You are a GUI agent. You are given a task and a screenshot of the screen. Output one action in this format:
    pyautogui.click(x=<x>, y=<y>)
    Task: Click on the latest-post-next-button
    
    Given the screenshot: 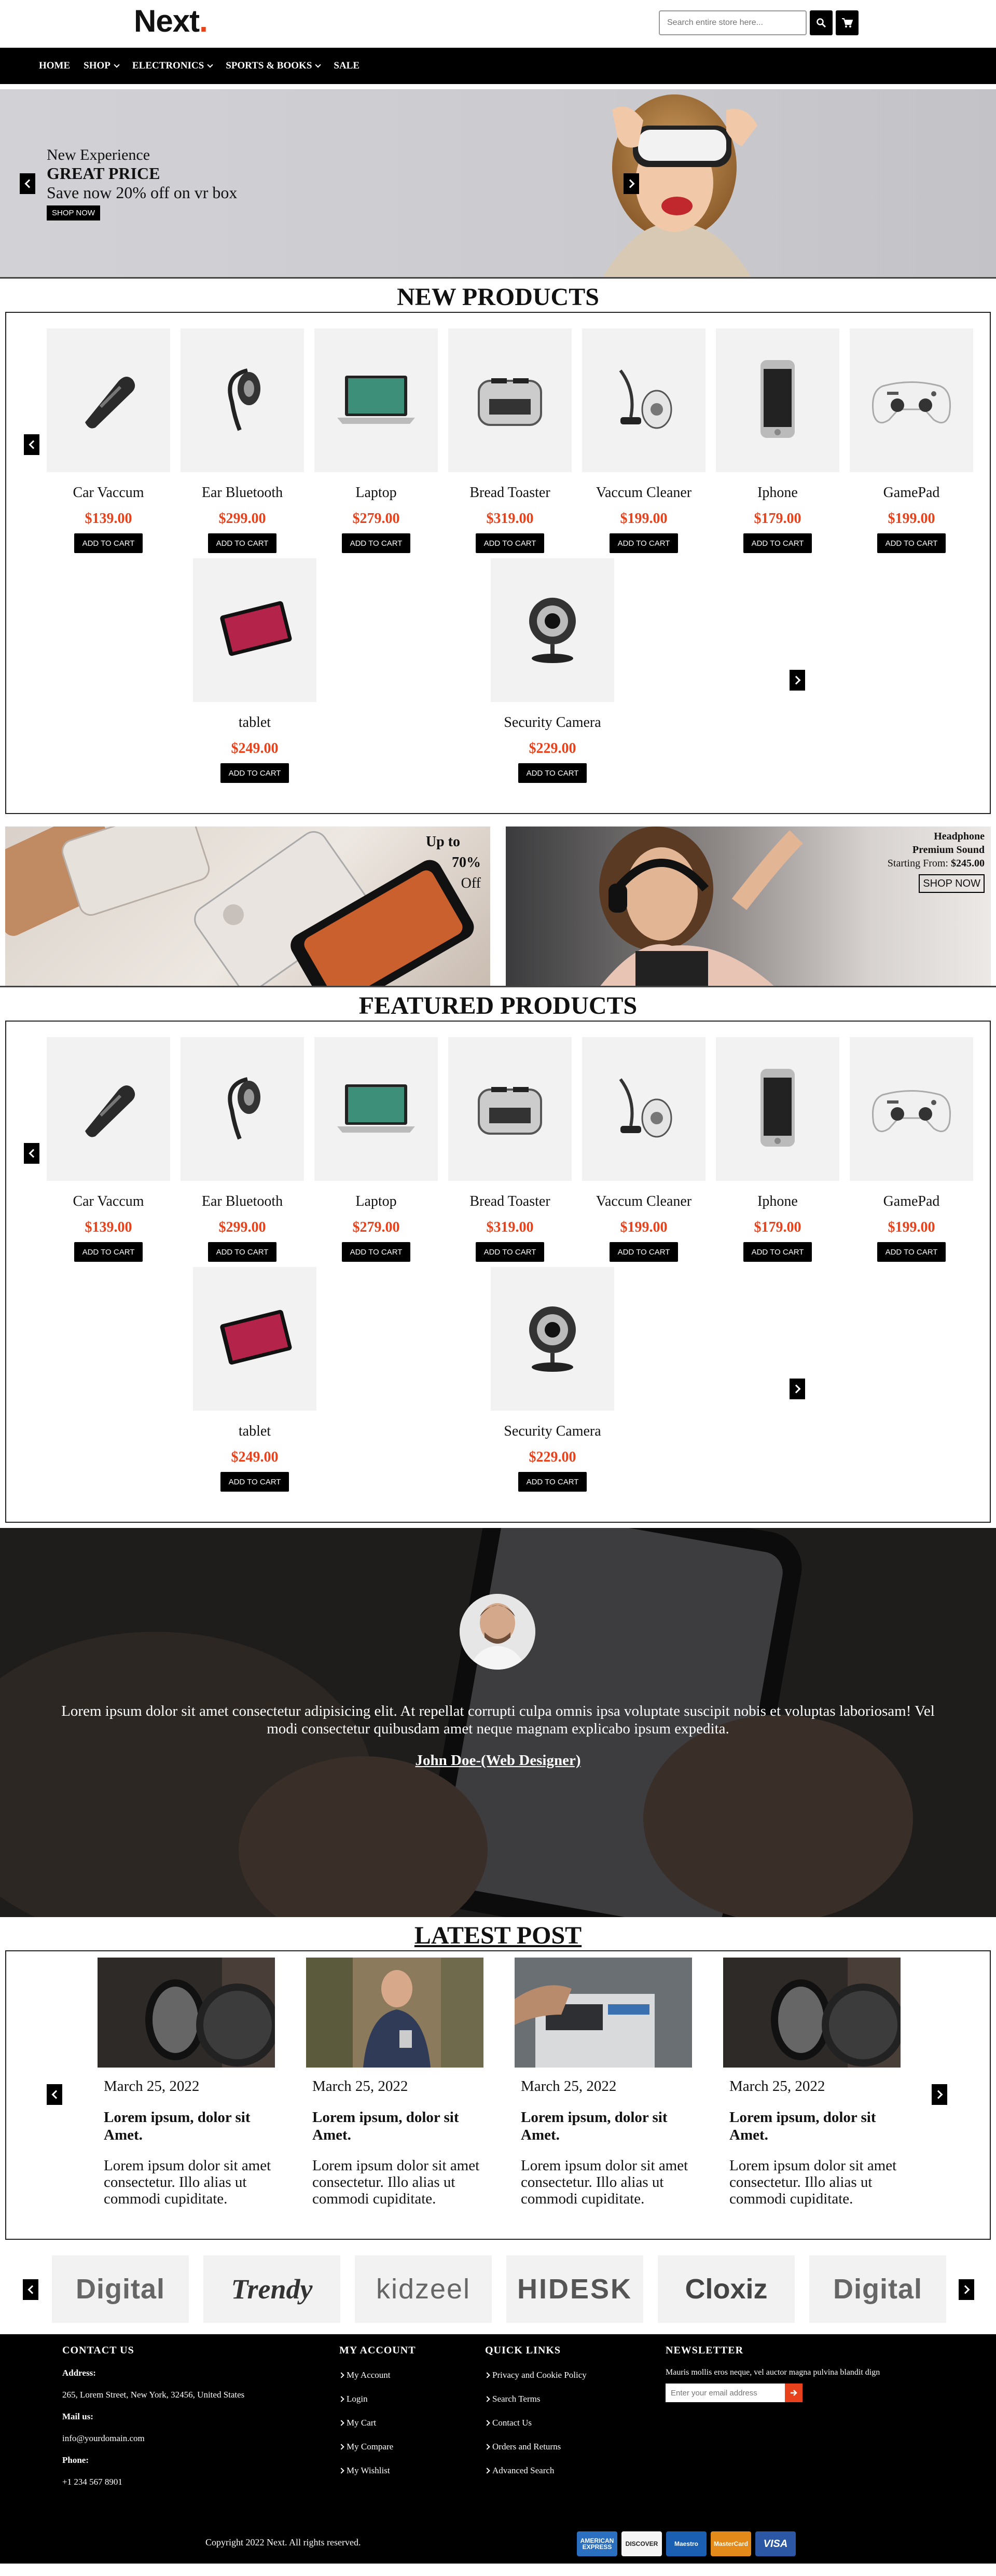 What is the action you would take?
    pyautogui.click(x=940, y=2094)
    